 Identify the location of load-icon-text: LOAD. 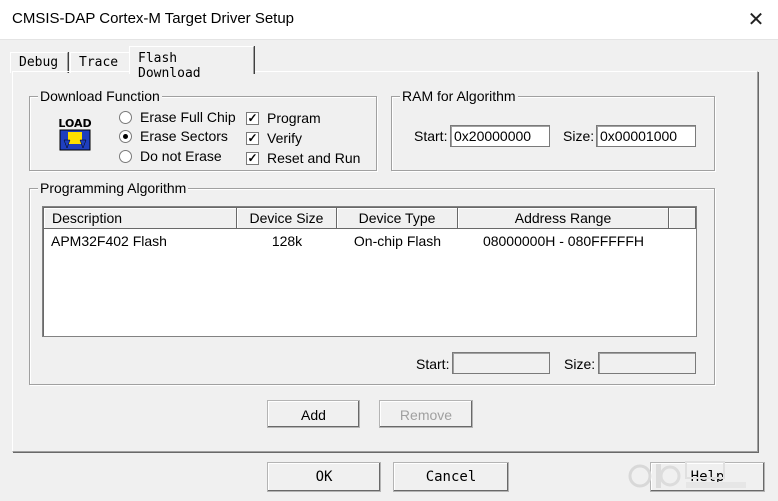
(74, 123).